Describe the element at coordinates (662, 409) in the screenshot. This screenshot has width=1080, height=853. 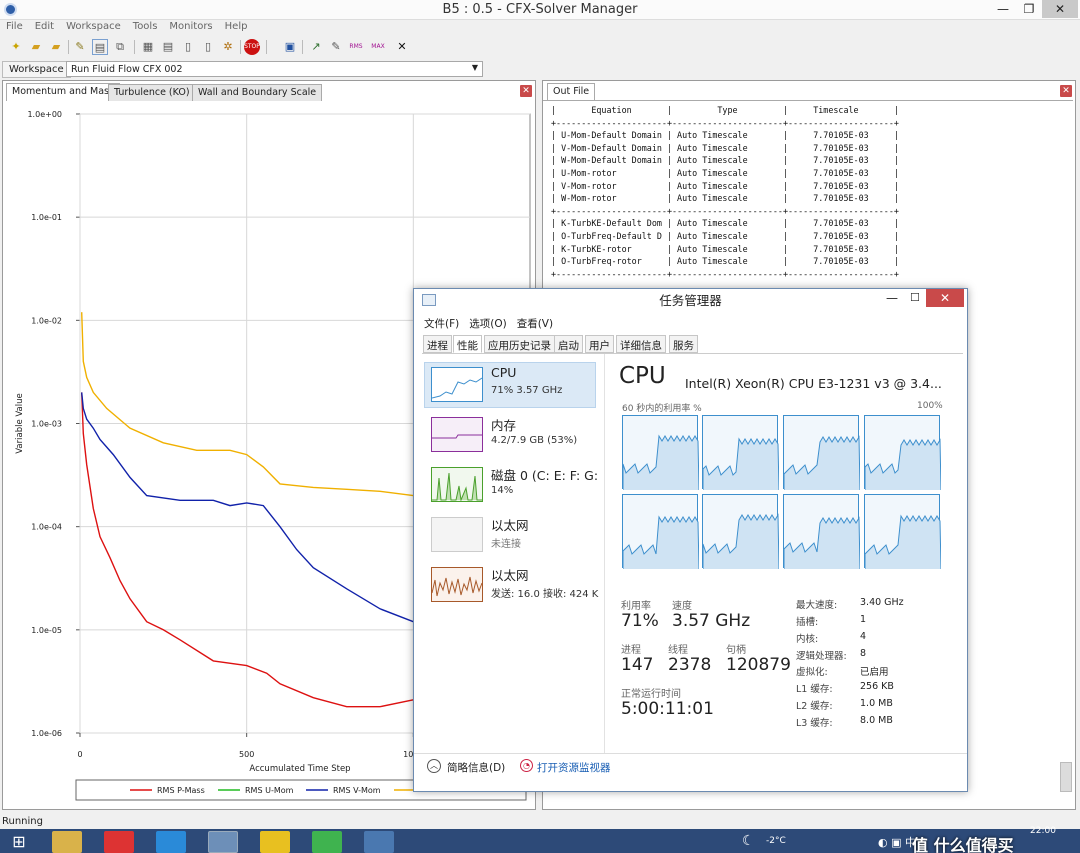
I see `graph-caption: 60 秒内的利用率 %` at that location.